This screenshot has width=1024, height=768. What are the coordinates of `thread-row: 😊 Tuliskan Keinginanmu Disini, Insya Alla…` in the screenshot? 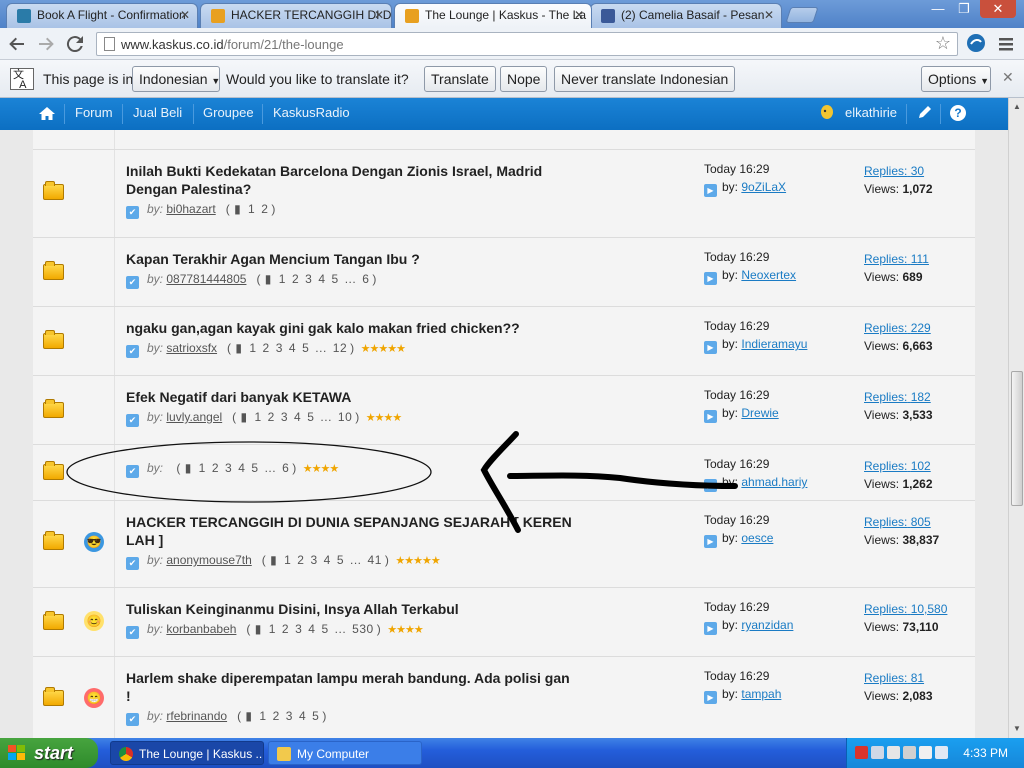 It's located at (504, 622).